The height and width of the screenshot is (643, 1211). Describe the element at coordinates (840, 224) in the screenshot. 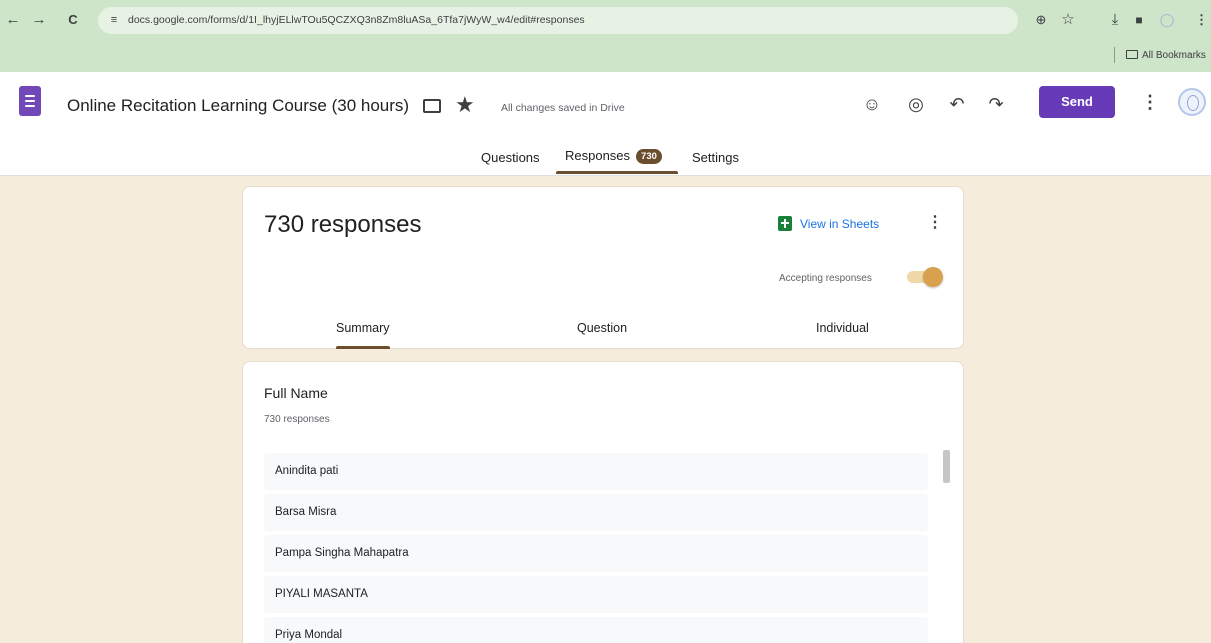

I see `view-in-sheets-label: View in Sheets` at that location.